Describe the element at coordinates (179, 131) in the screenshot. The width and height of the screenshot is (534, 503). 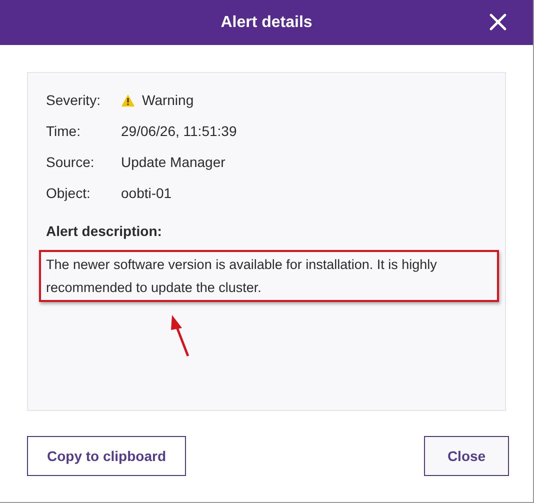
I see `field-value: 29/06/26, 11:51:39` at that location.